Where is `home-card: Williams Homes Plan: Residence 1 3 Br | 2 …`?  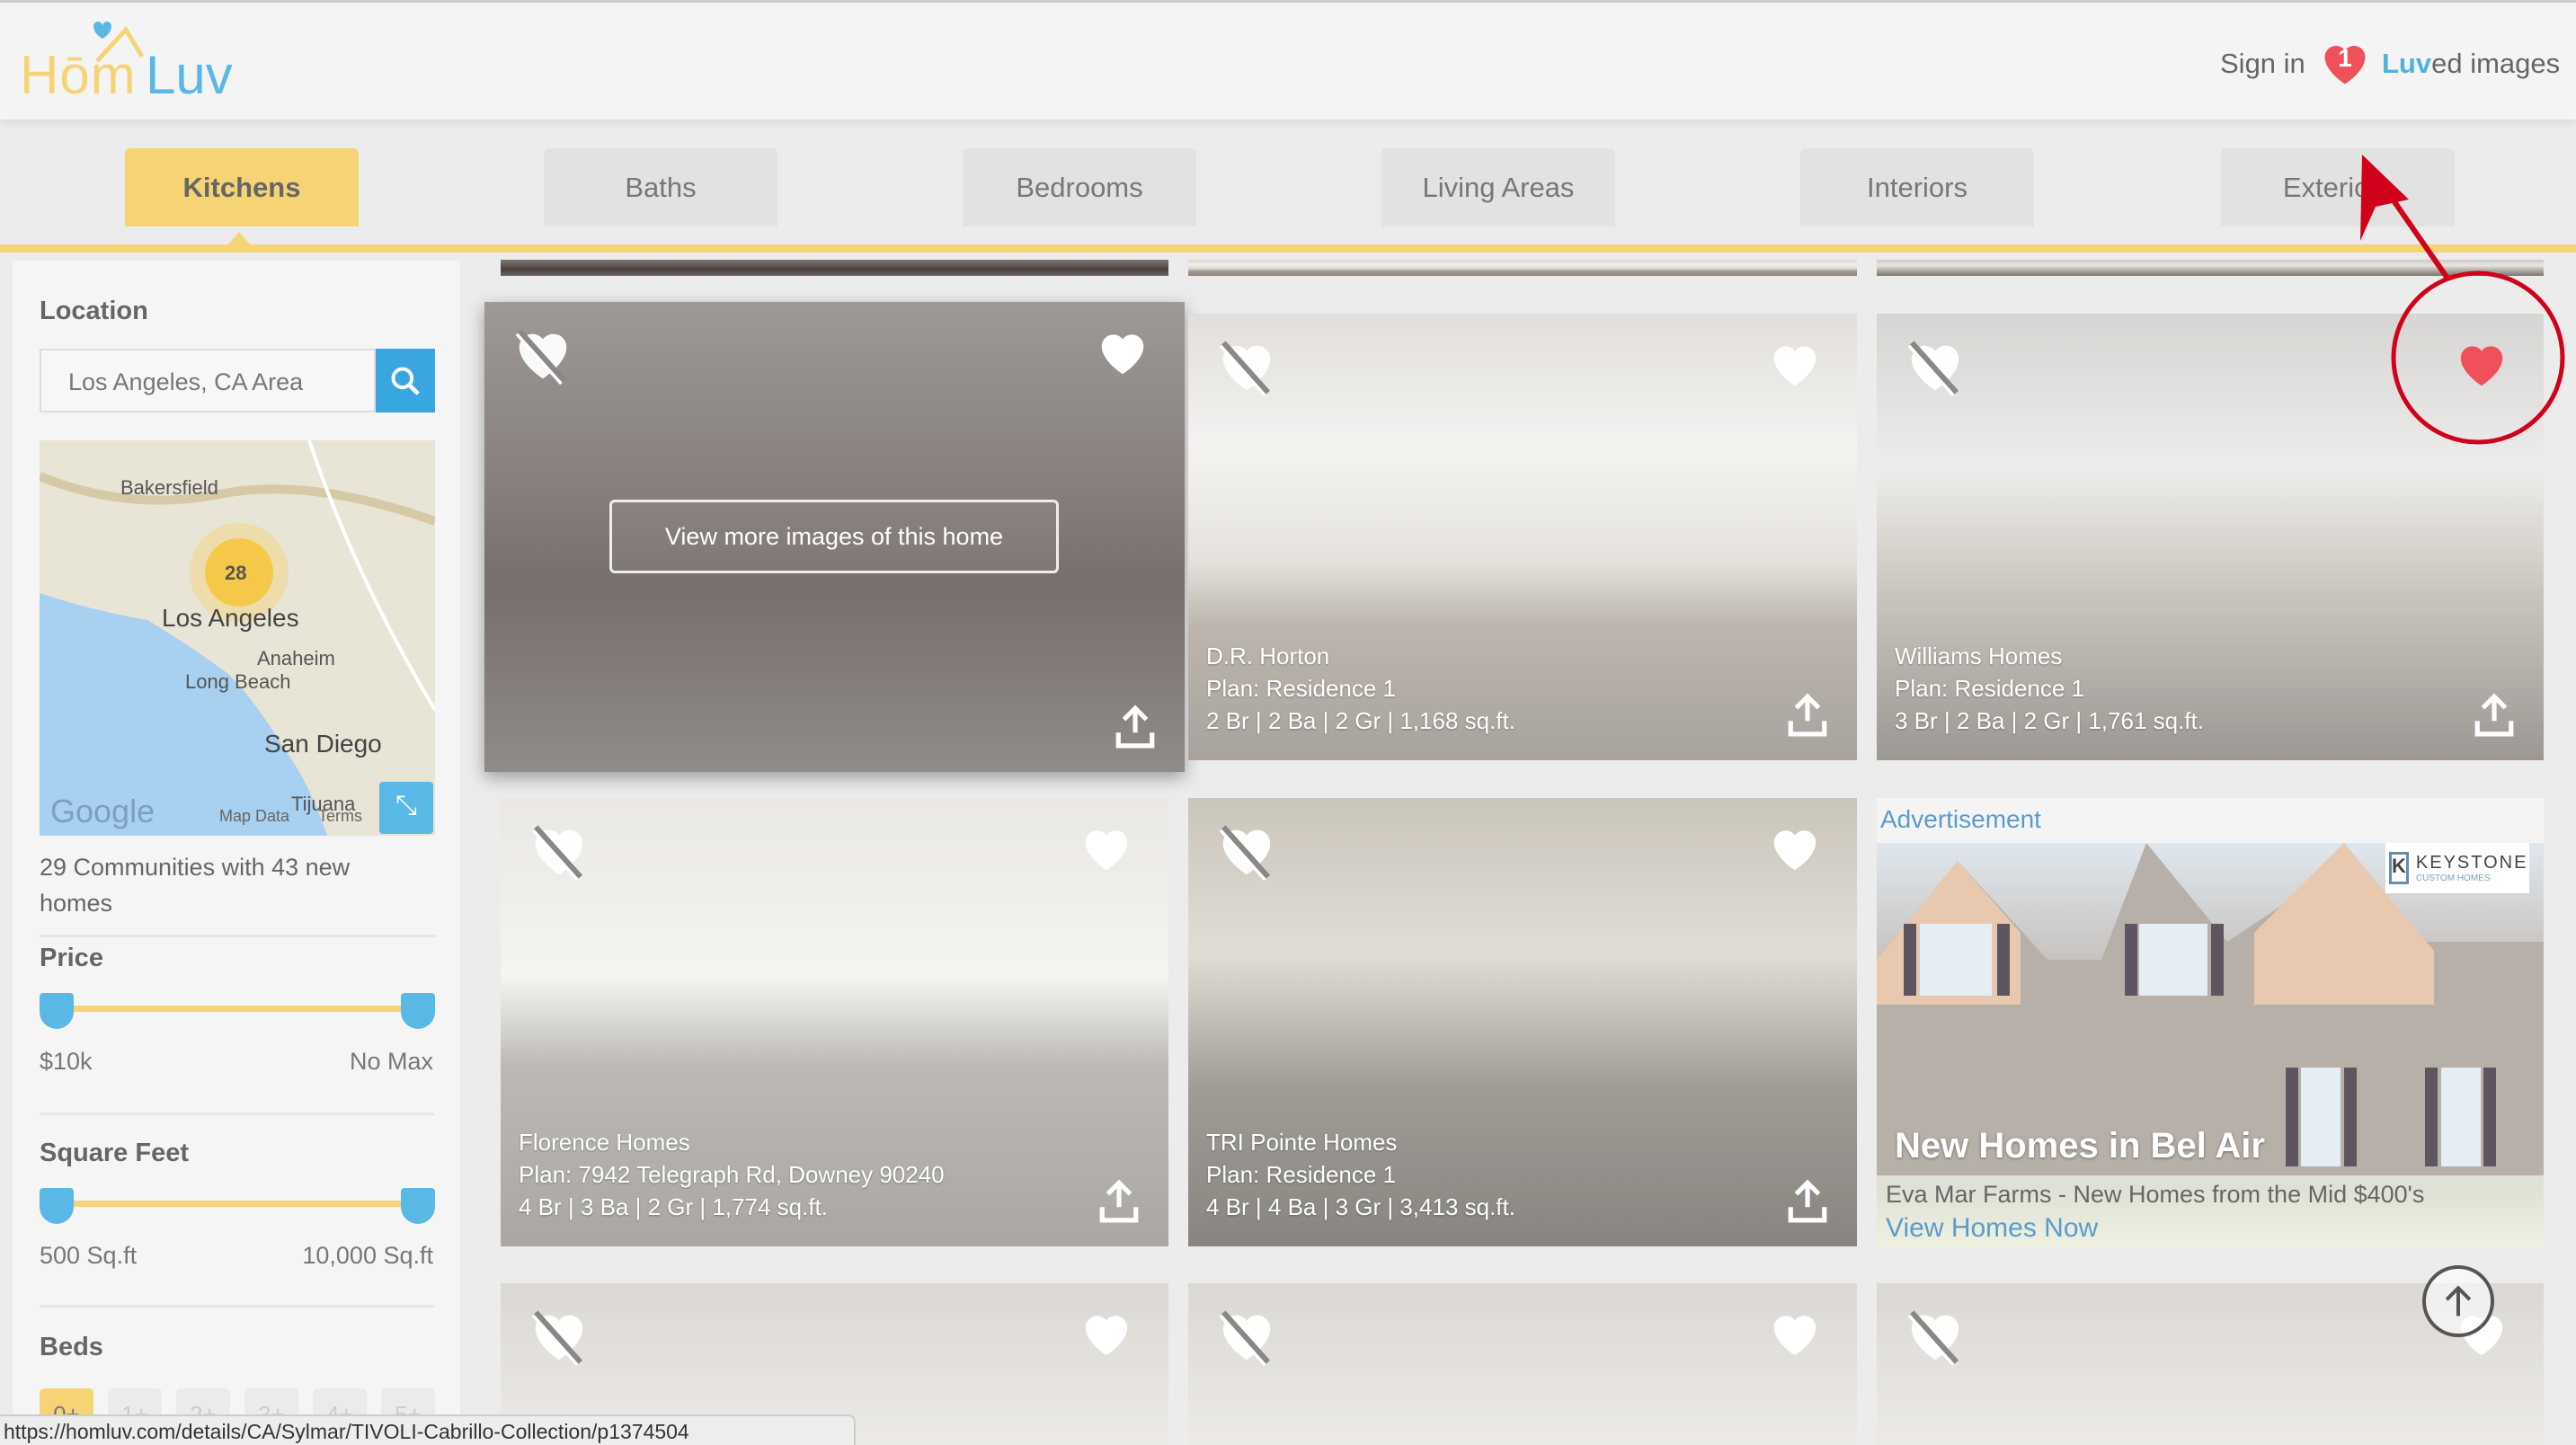
home-card: Williams Homes Plan: Residence 1 3 Br | 2 … is located at coordinates (2210, 537).